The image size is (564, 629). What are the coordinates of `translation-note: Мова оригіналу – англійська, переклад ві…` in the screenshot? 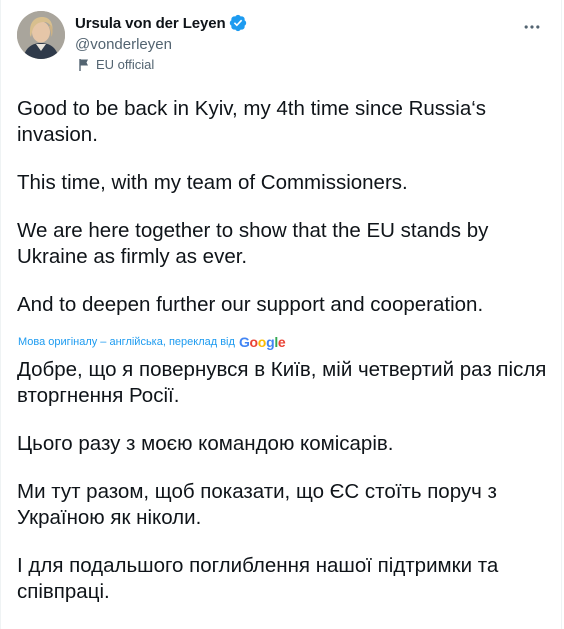 It's located at (126, 342).